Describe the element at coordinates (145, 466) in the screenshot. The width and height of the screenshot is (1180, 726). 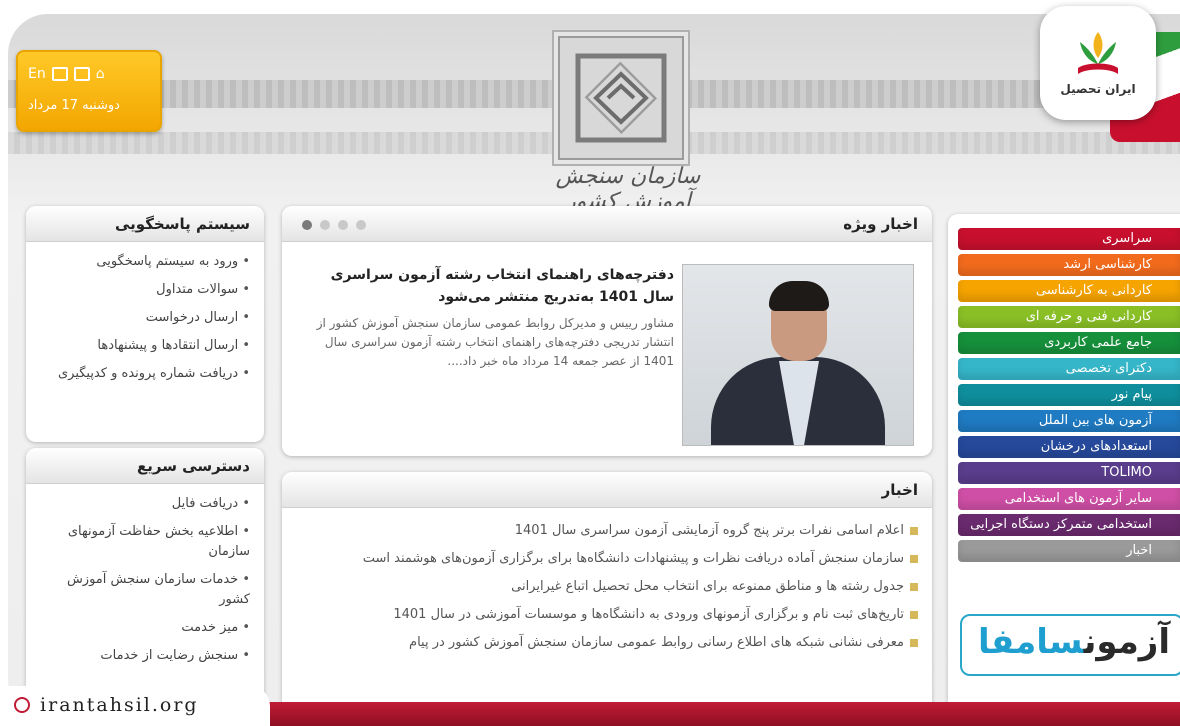
I see `quick-access-title: دسترسی سریع` at that location.